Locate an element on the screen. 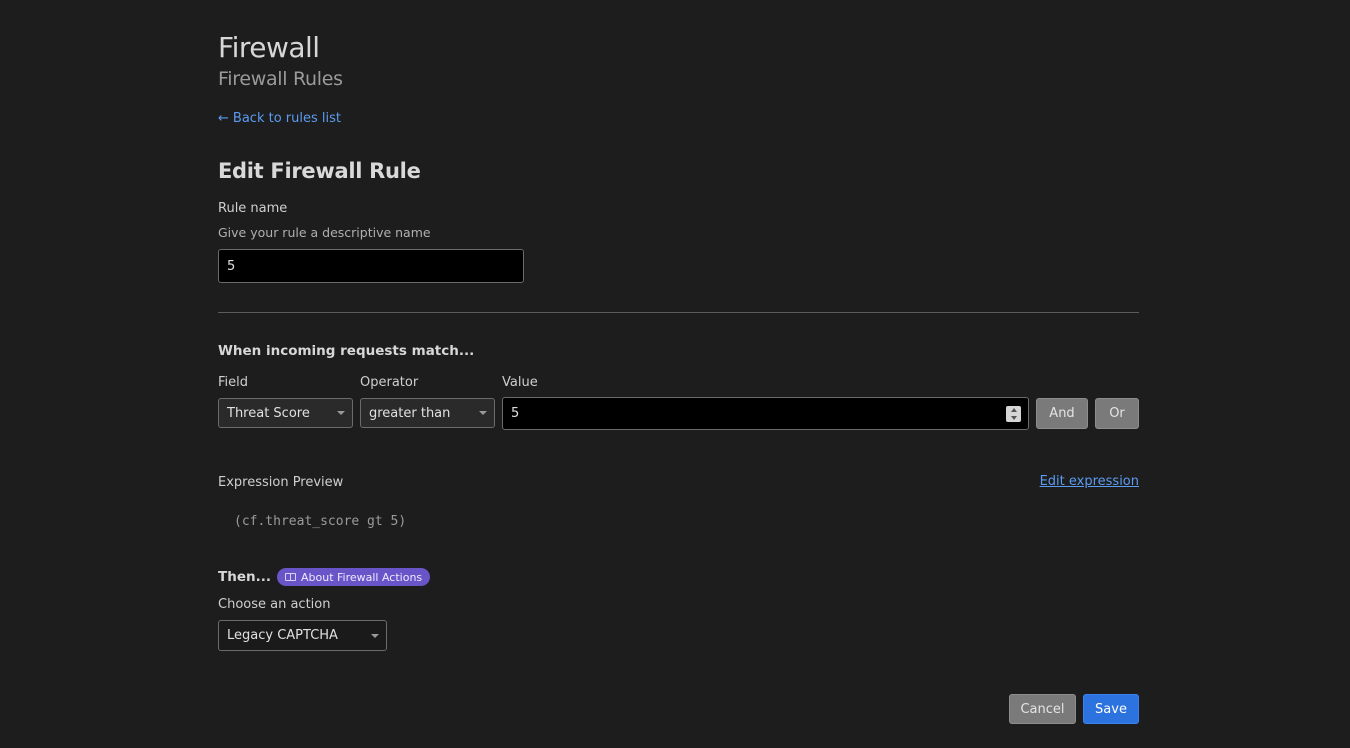 Image resolution: width=1350 pixels, height=748 pixels. arrow-left-icon: ← is located at coordinates (223, 118).